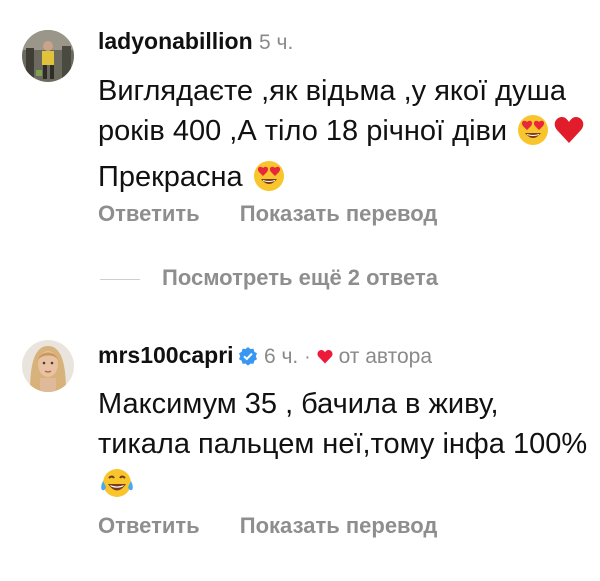 The width and height of the screenshot is (600, 581). What do you see at coordinates (385, 356) in the screenshot?
I see `liked-by-author-label: от автора` at bounding box center [385, 356].